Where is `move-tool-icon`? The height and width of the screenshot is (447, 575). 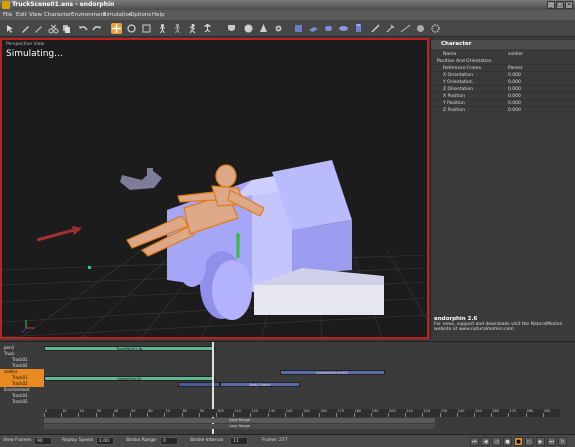 move-tool-icon is located at coordinates (116, 28).